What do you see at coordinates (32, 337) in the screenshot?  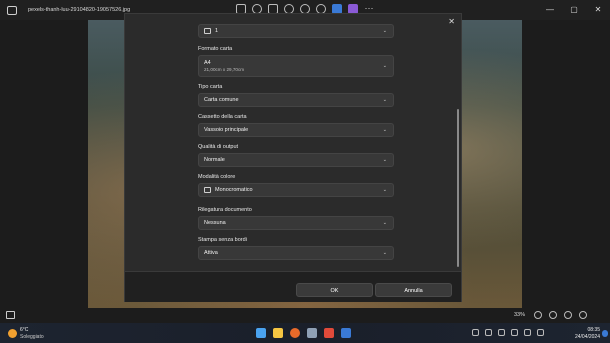 I see `weather-desc: Soleggiato` at bounding box center [32, 337].